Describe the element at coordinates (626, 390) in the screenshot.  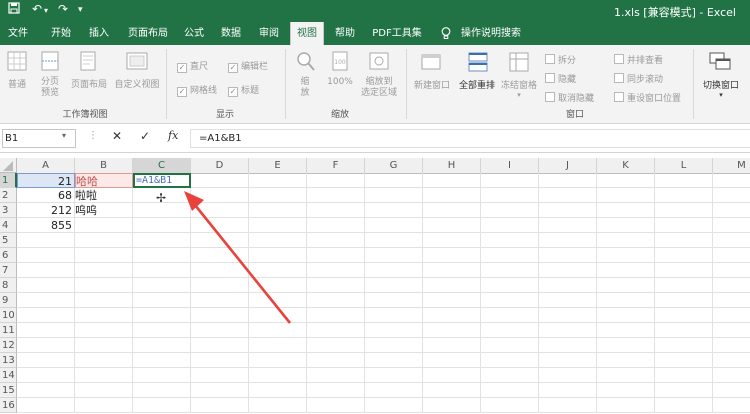
I see `cell-k15` at that location.